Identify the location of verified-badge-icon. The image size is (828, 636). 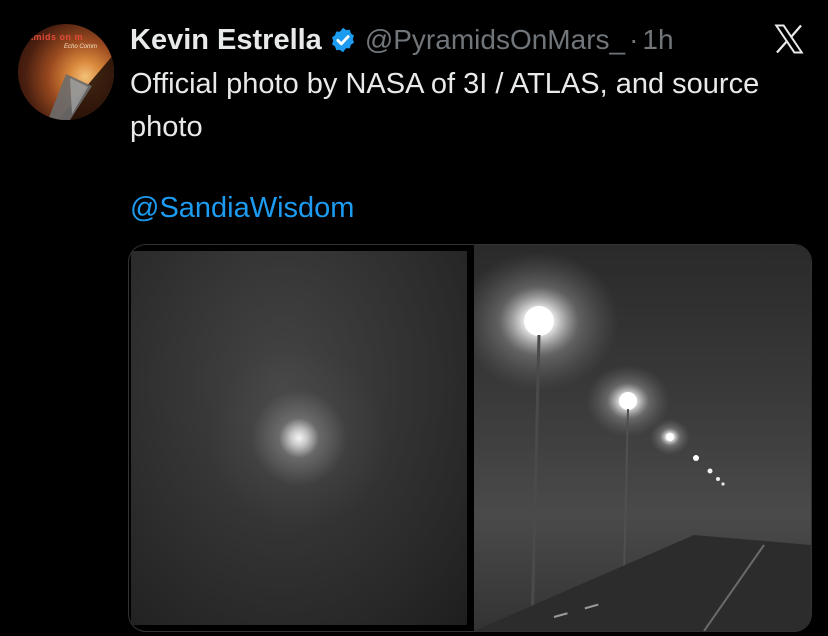
(343, 40).